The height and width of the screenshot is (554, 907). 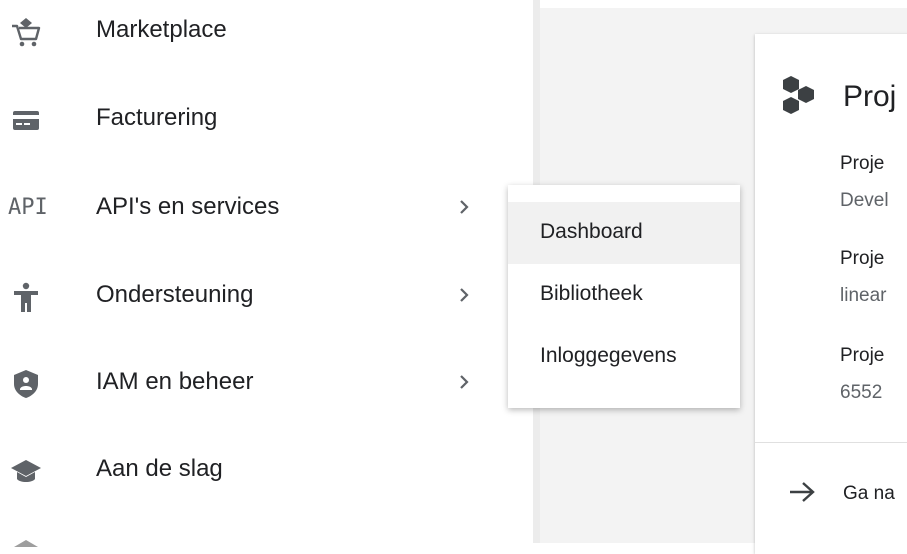 I want to click on nav-label: IAM en beheer, so click(x=175, y=381).